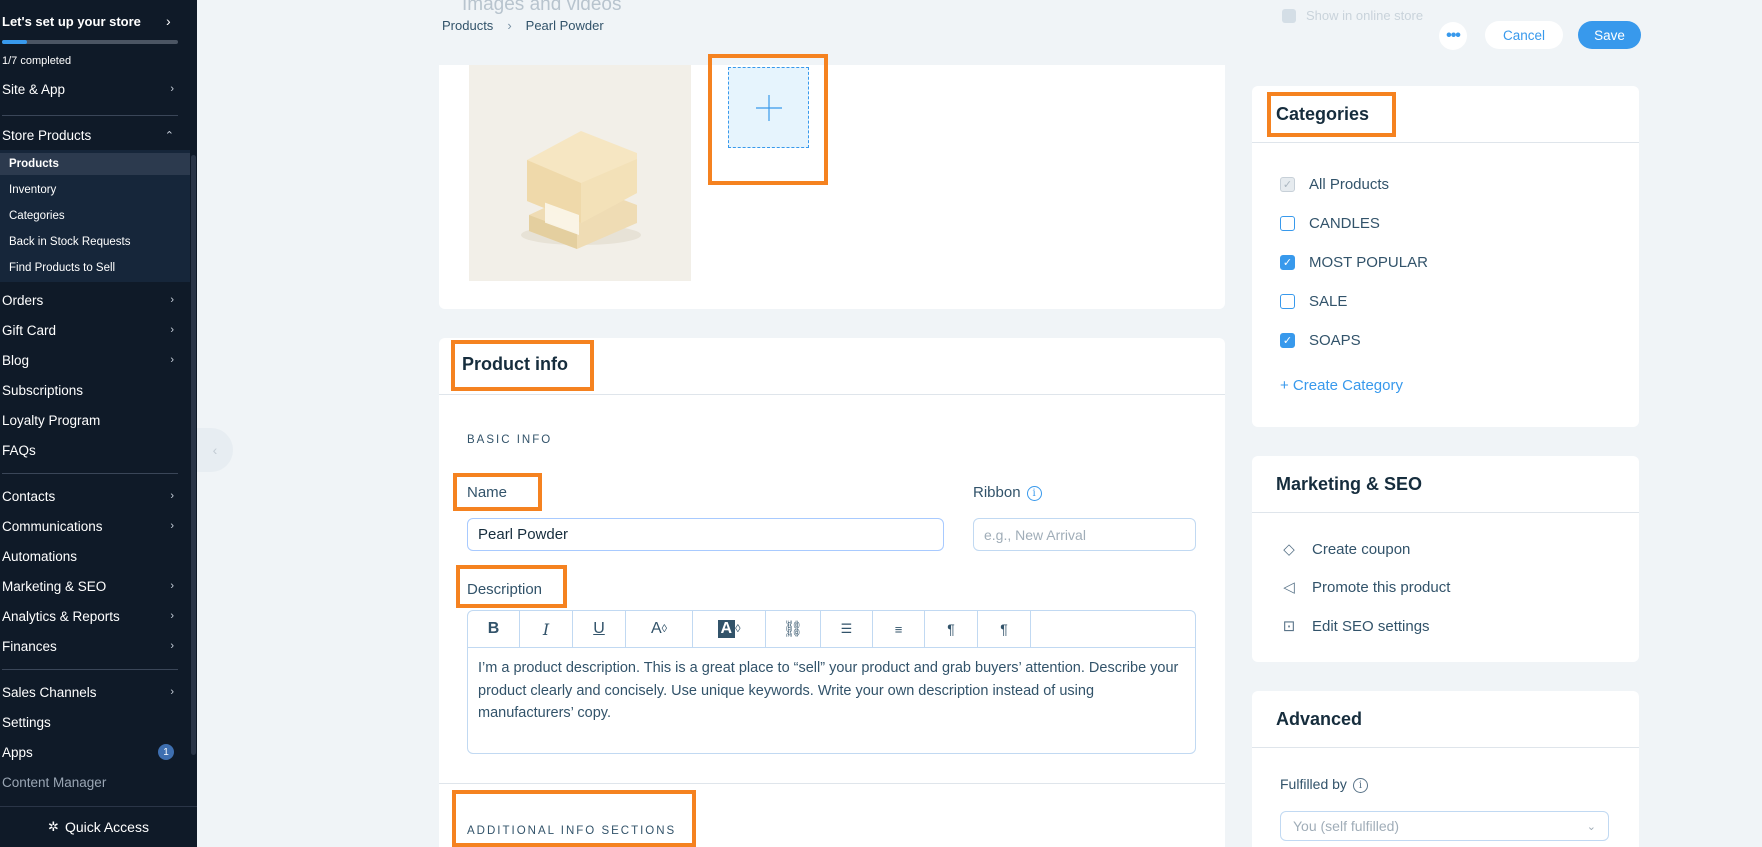  Describe the element at coordinates (99, 268) in the screenshot. I see `sidebar-subitem-find-products: Find Products to Sell` at that location.